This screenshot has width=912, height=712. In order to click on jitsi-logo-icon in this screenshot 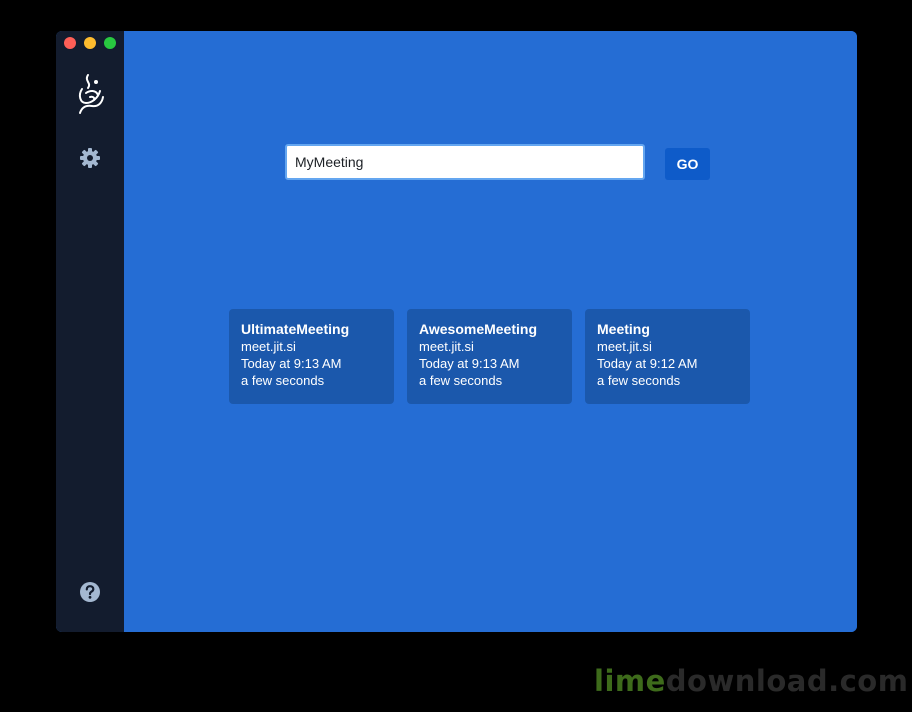, I will do `click(91, 94)`.